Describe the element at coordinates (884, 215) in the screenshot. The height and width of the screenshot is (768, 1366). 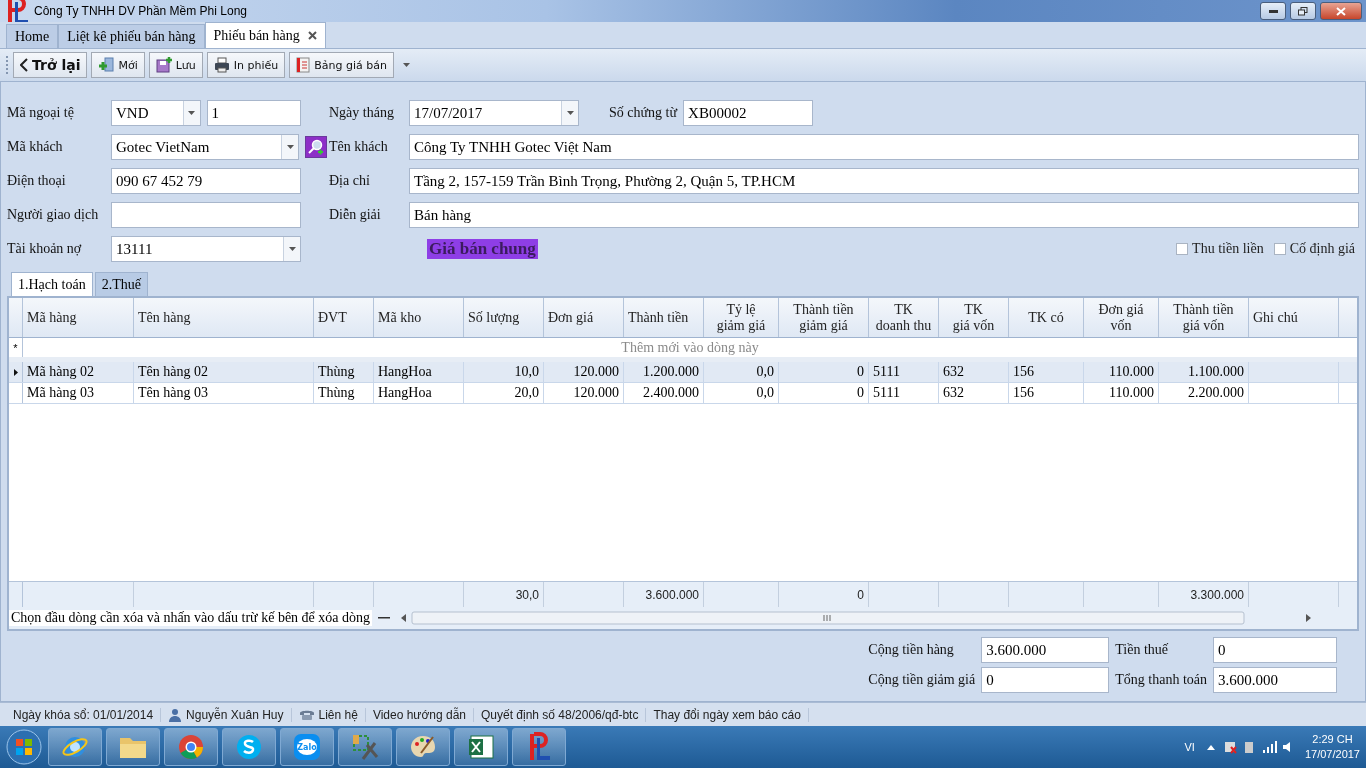
I see `text-field: Bán hàng` at that location.